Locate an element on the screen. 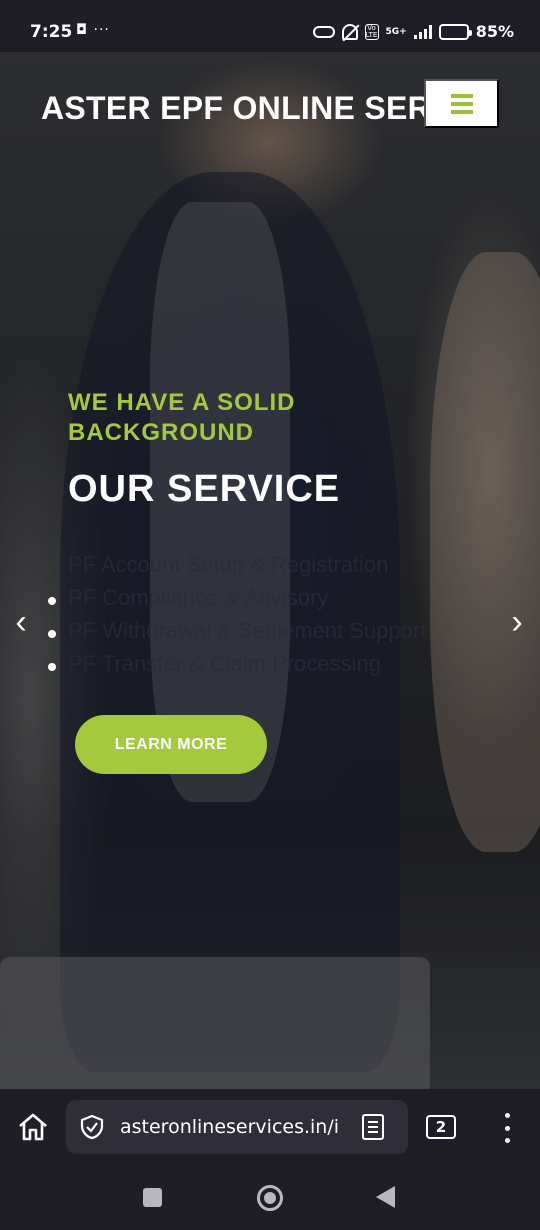  signal-icon is located at coordinates (422, 31).